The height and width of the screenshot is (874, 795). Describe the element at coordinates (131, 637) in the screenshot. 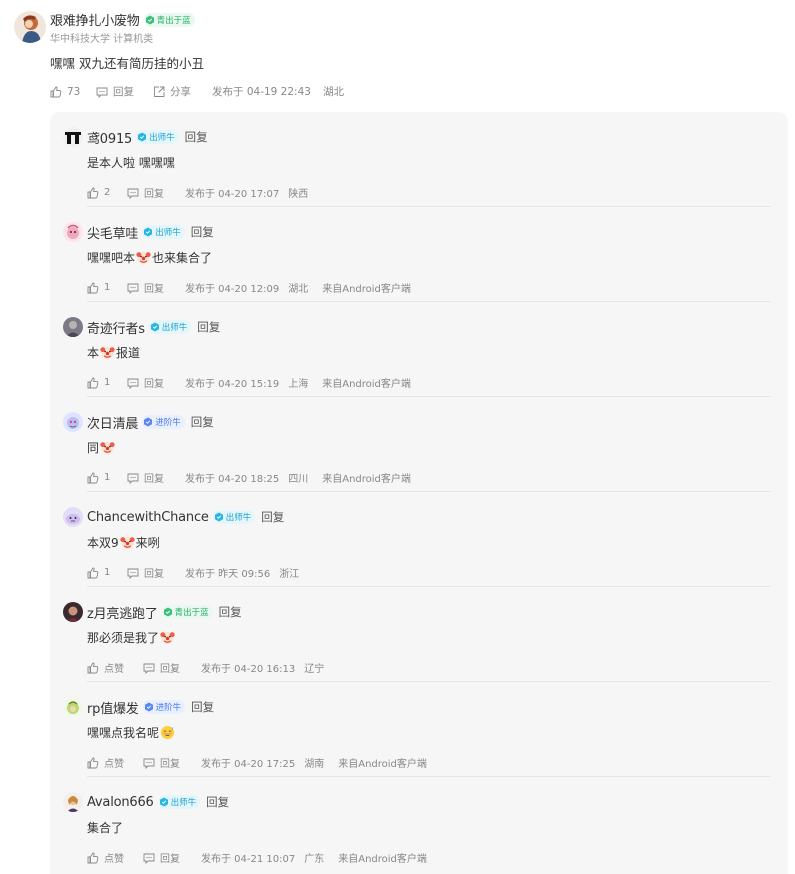

I see `reply-content: 那必须是我了` at that location.